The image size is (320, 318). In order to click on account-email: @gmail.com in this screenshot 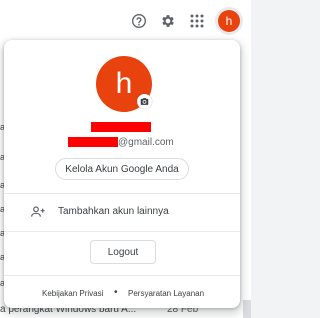, I will do `click(121, 142)`.